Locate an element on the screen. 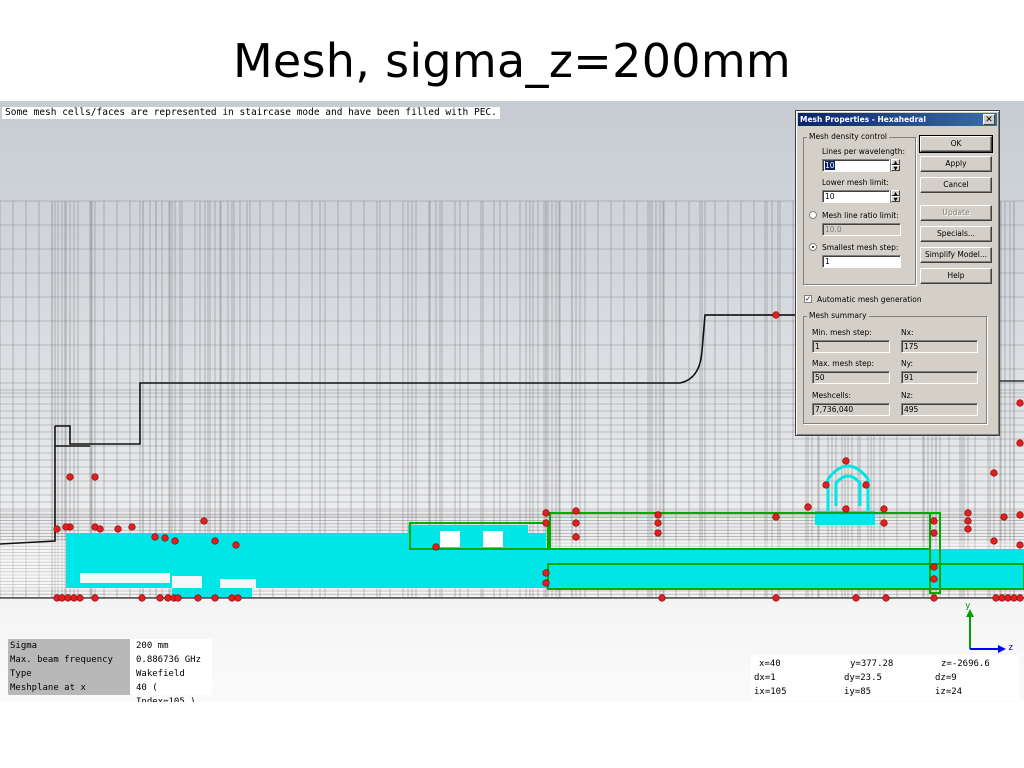 Image resolution: width=1024 pixels, height=768 pixels. info-row-sigma: Sigma 200 mm is located at coordinates (110, 646).